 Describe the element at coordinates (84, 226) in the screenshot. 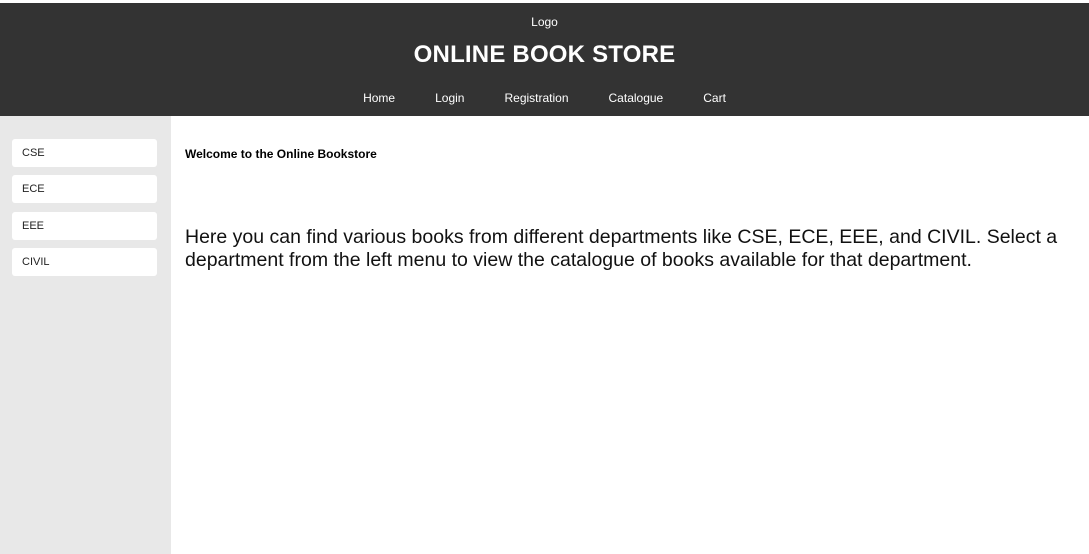

I see `sidebar-item-eee: EEE` at that location.